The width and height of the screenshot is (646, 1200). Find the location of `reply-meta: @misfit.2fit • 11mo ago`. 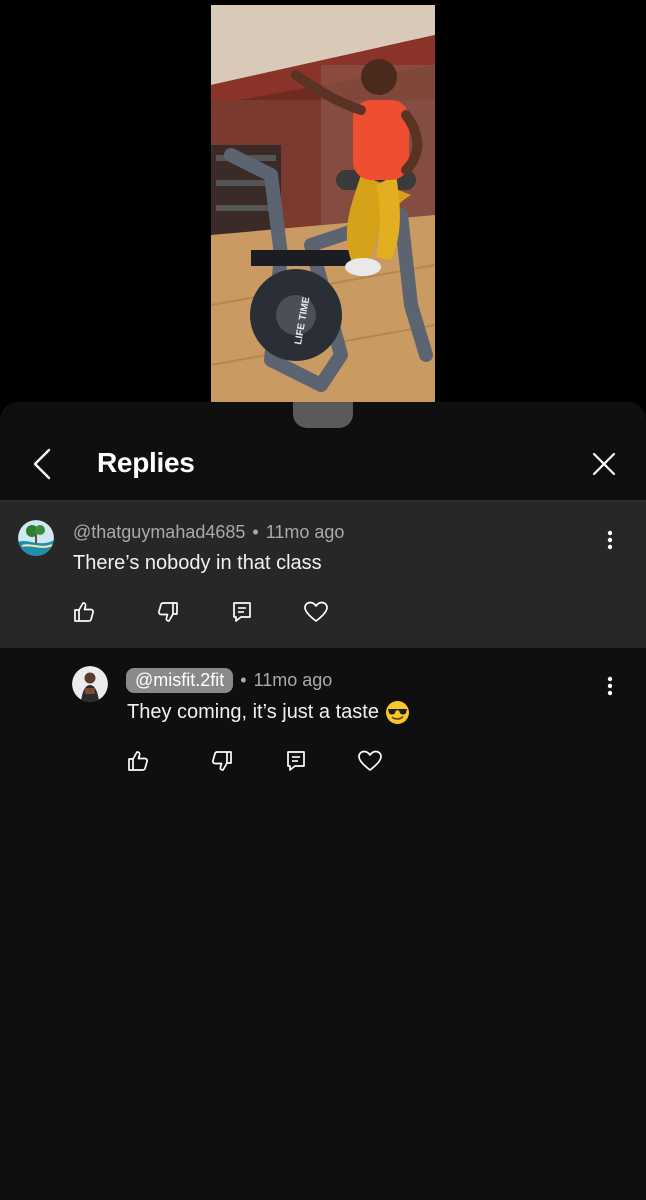

reply-meta: @misfit.2fit • 11mo ago is located at coordinates (229, 680).